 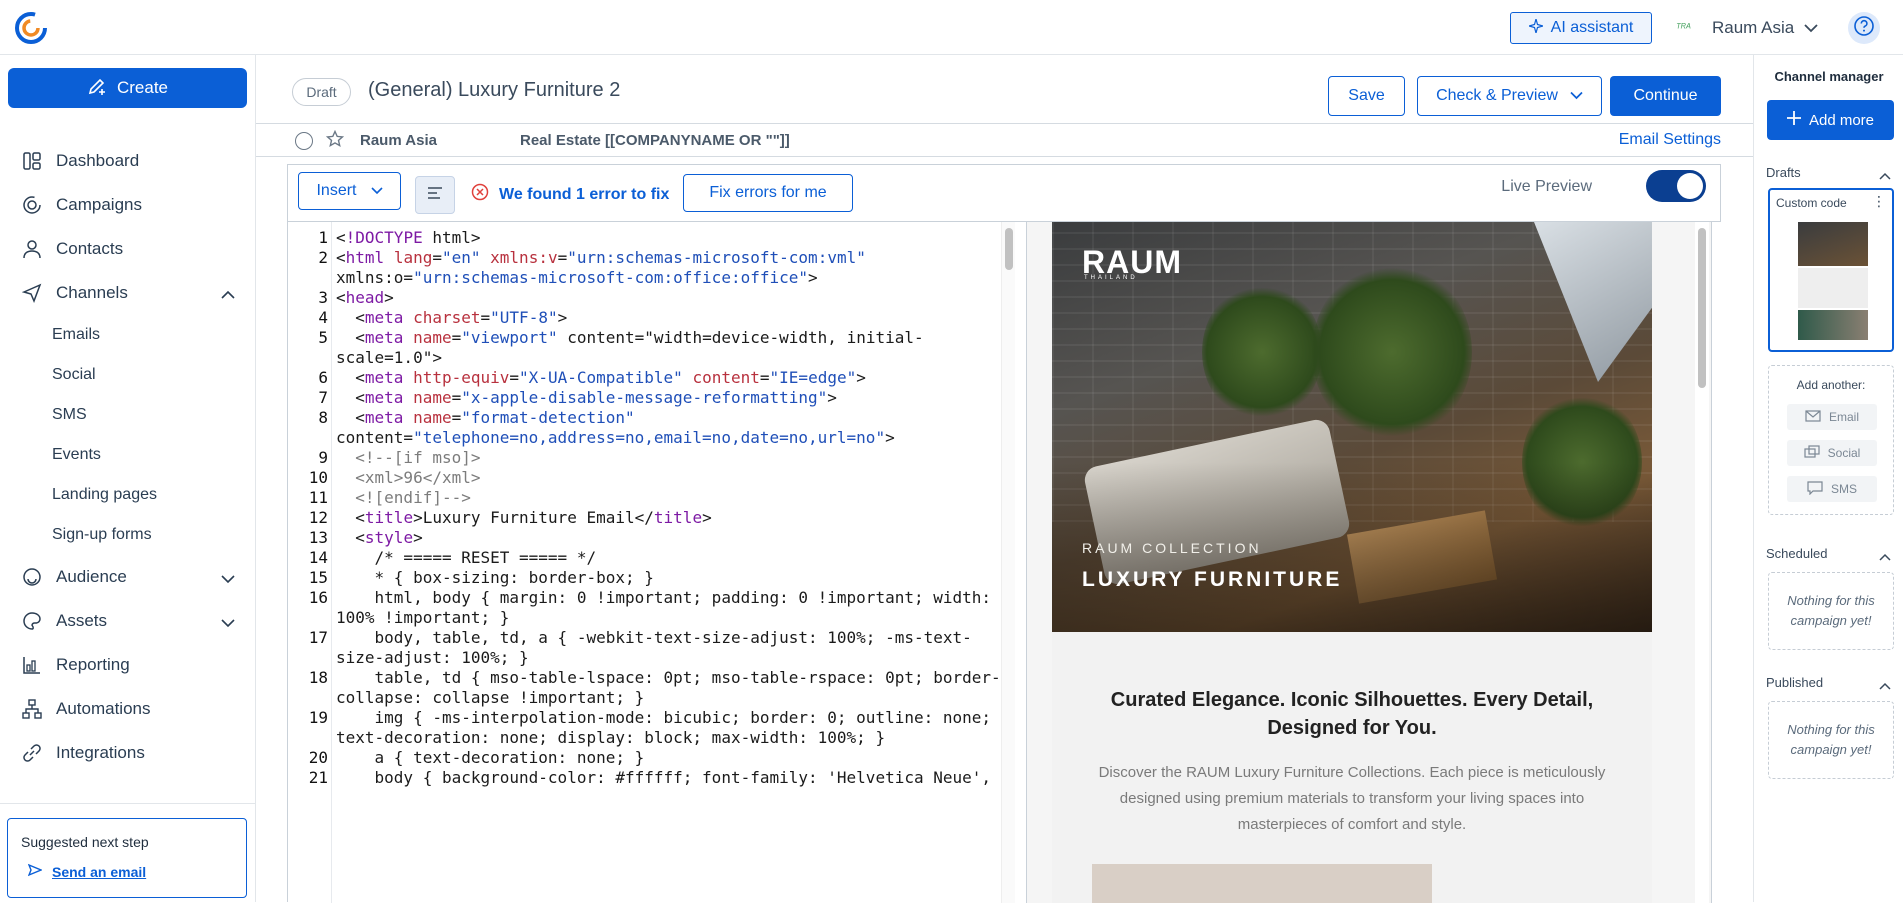 What do you see at coordinates (335, 141) in the screenshot?
I see `star-icon` at bounding box center [335, 141].